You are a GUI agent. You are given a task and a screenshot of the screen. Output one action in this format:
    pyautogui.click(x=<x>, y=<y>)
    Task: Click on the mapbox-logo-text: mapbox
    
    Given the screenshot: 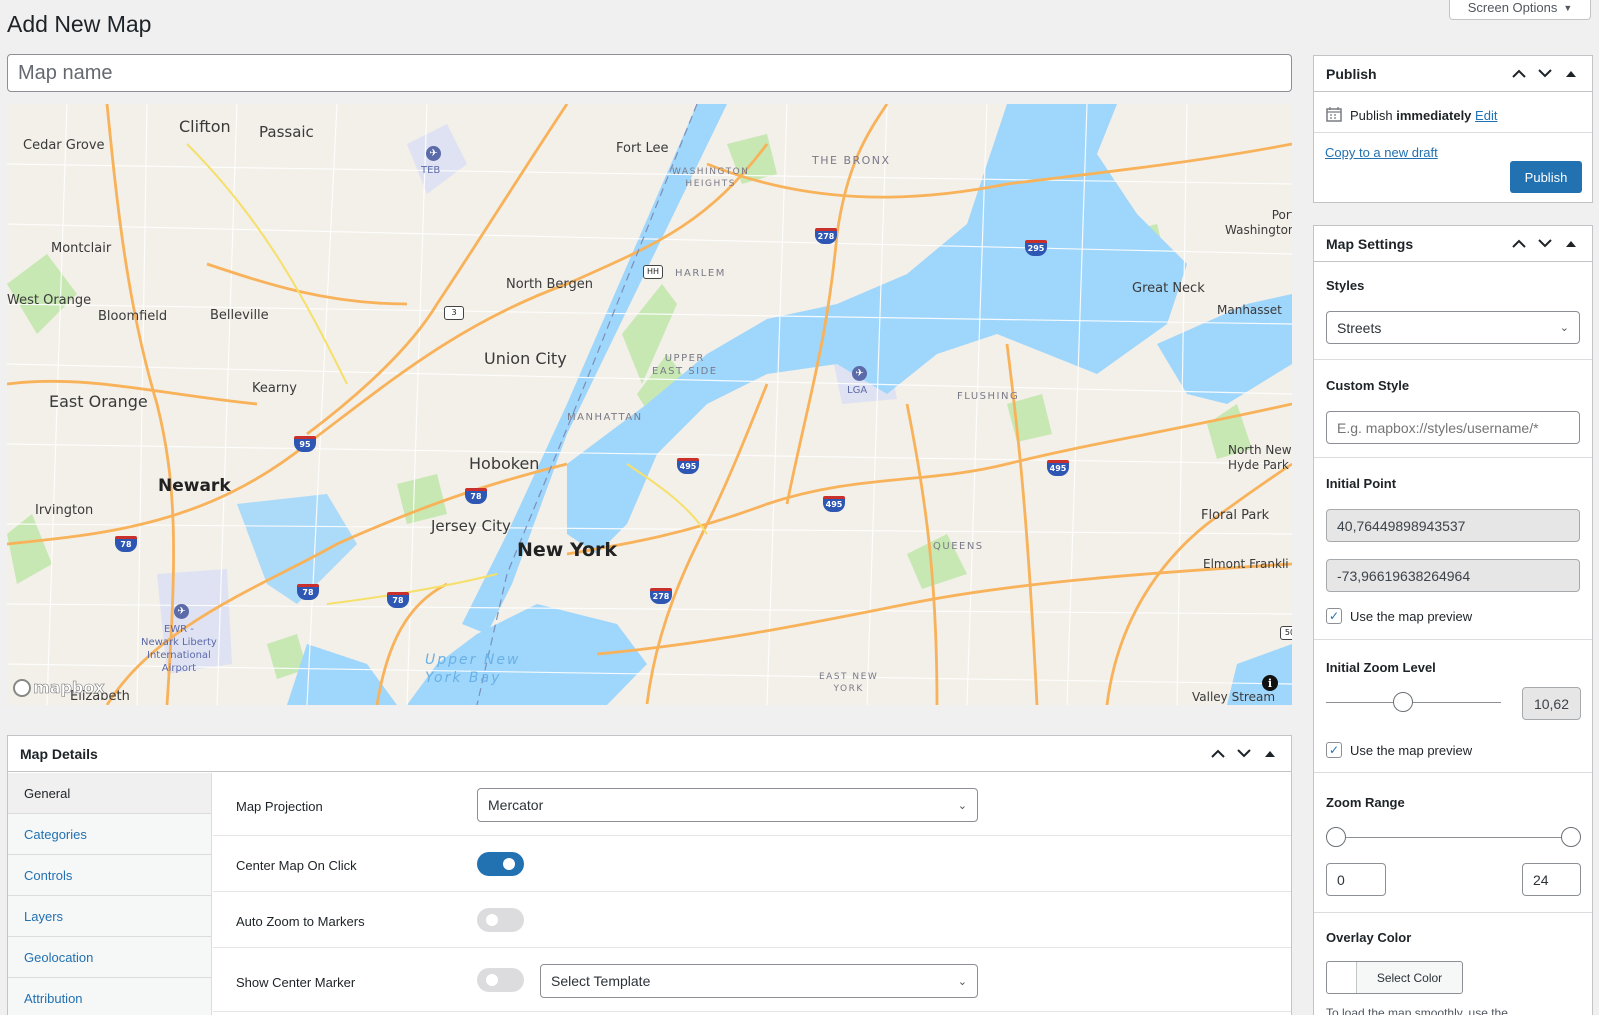 What is the action you would take?
    pyautogui.click(x=69, y=688)
    